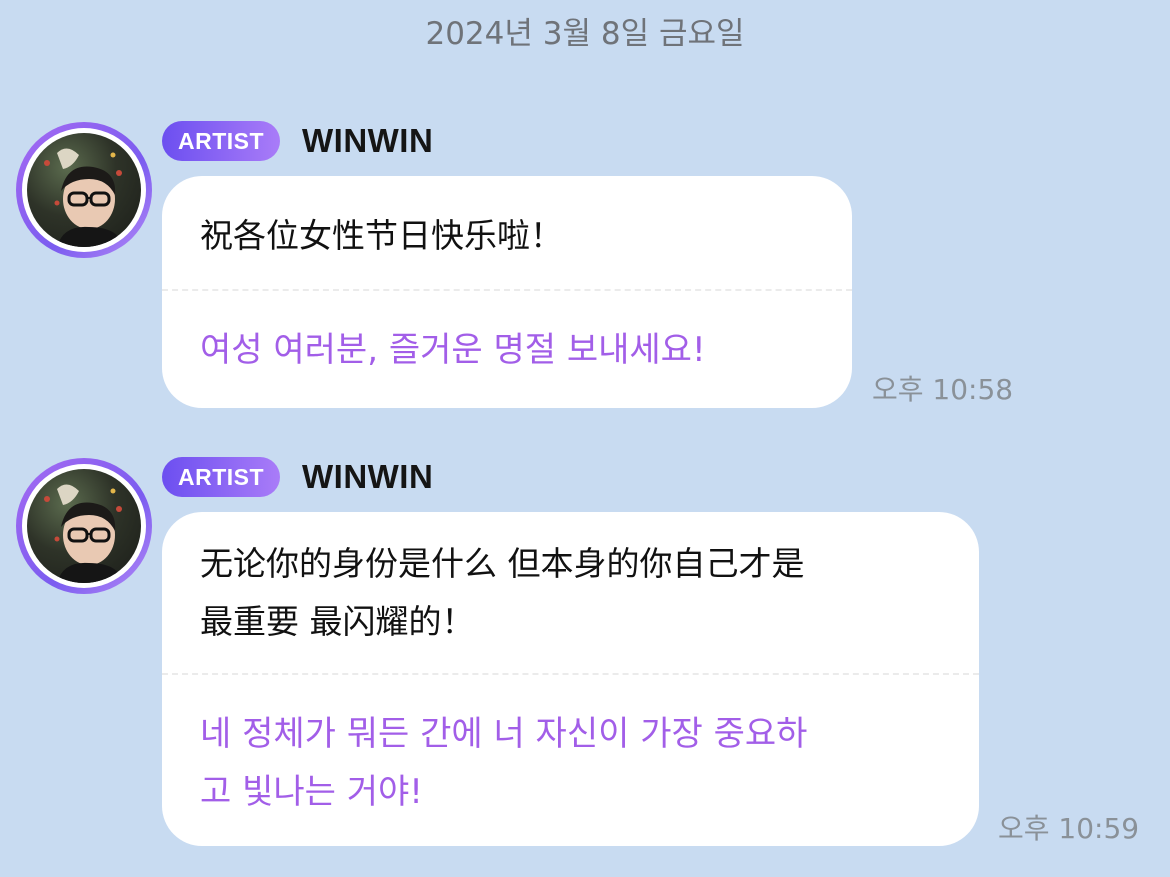  What do you see at coordinates (1069, 828) in the screenshot?
I see `message-time: 오후 10:59` at bounding box center [1069, 828].